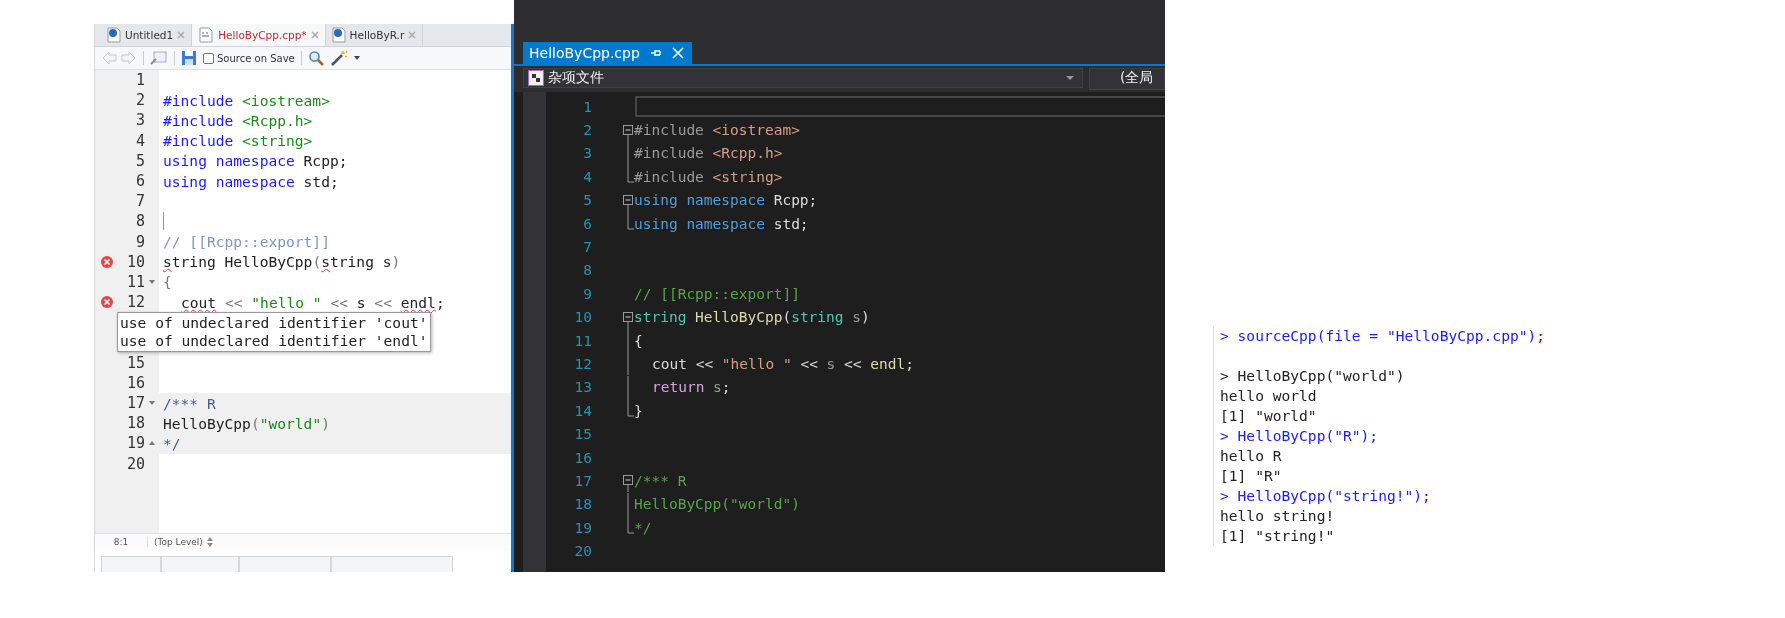 This screenshot has width=1785, height=618. Describe the element at coordinates (249, 58) in the screenshot. I see `source-on-save-checkbox: Source on Save` at that location.